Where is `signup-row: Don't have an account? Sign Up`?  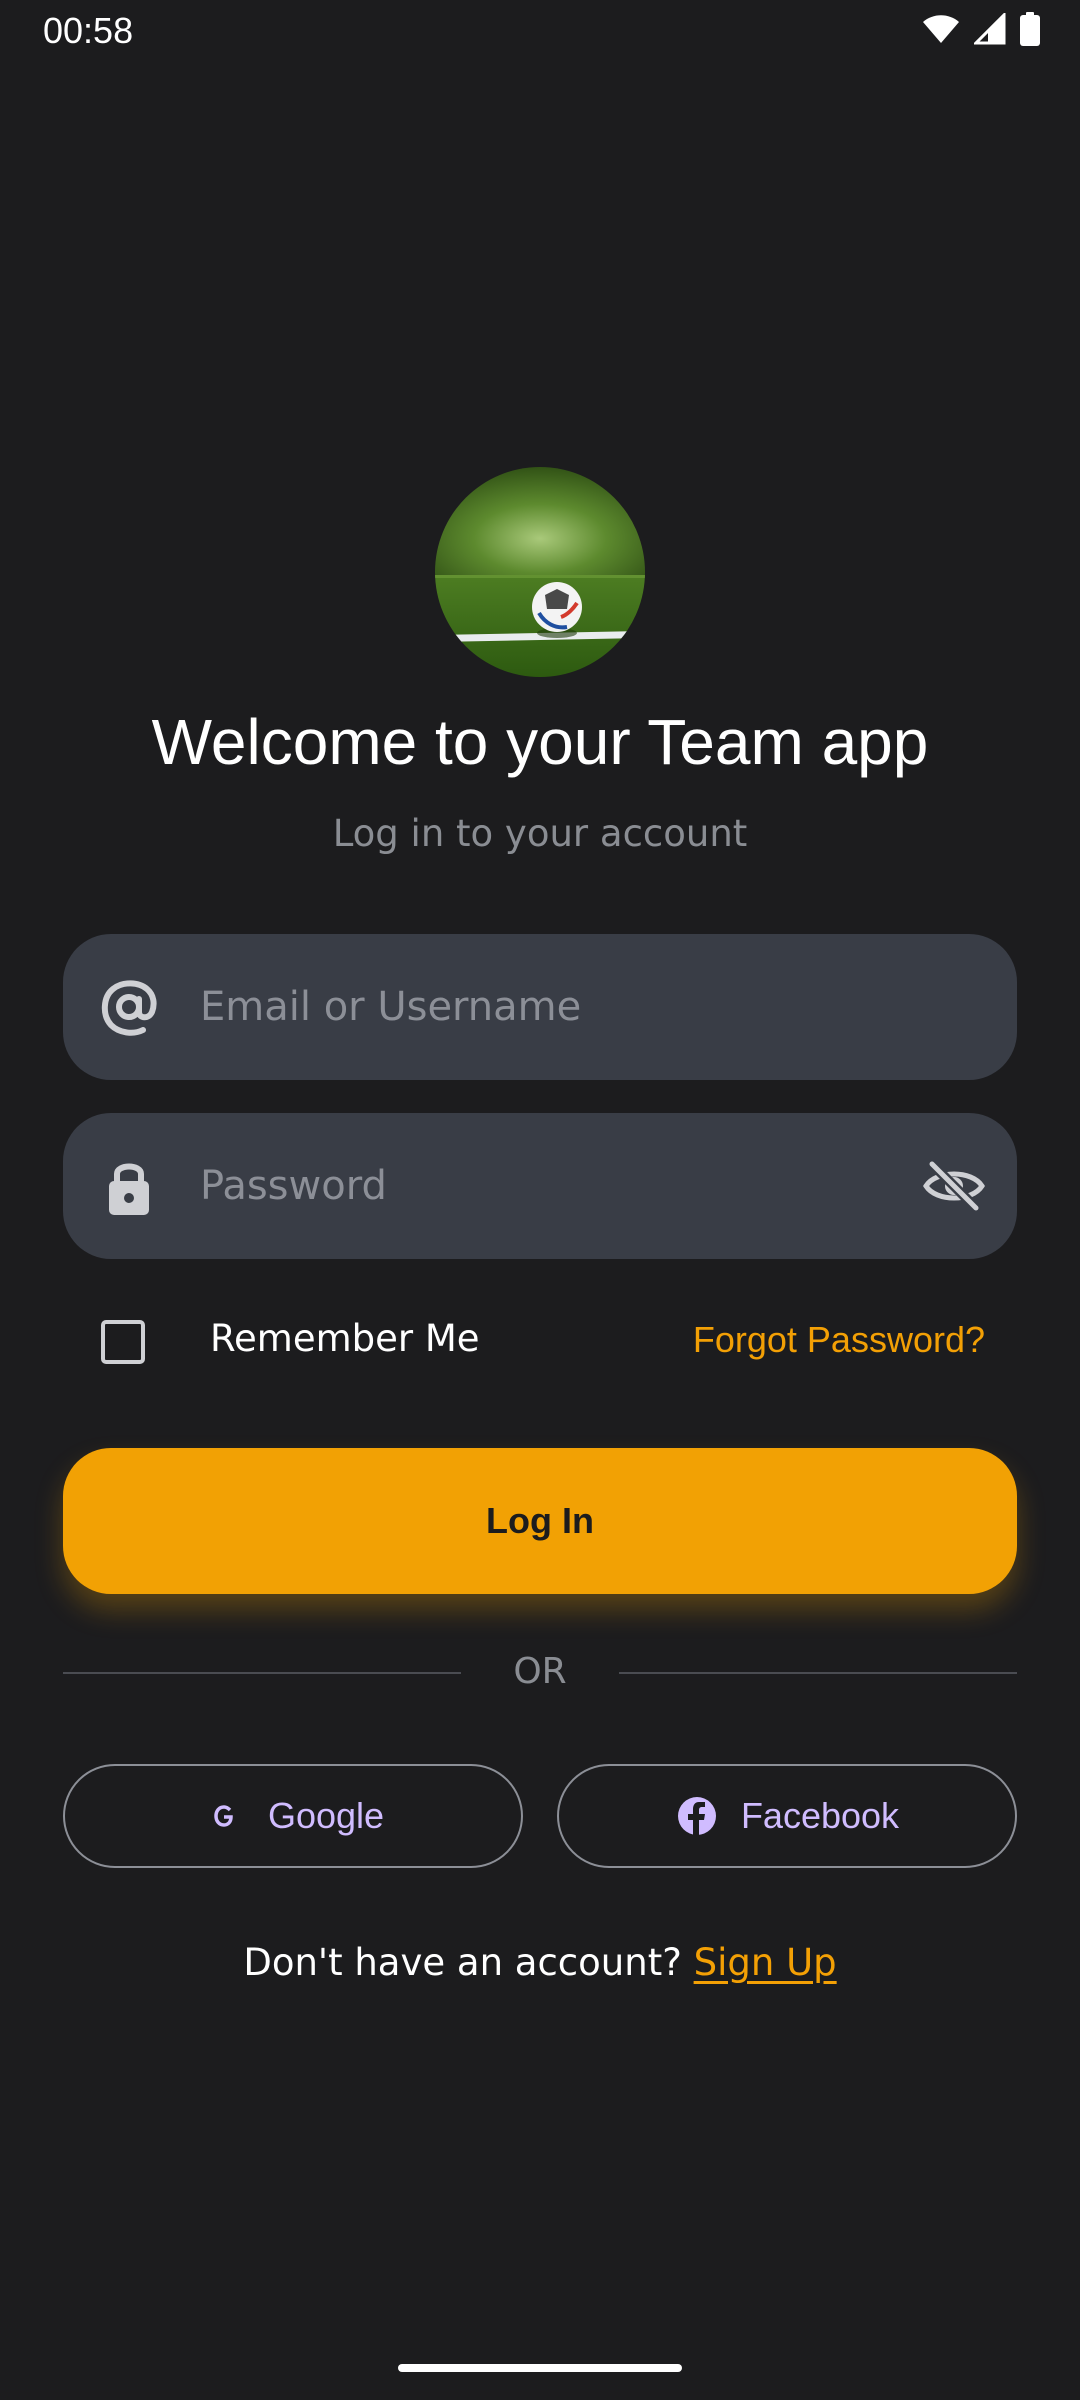 signup-row: Don't have an account? Sign Up is located at coordinates (540, 1962).